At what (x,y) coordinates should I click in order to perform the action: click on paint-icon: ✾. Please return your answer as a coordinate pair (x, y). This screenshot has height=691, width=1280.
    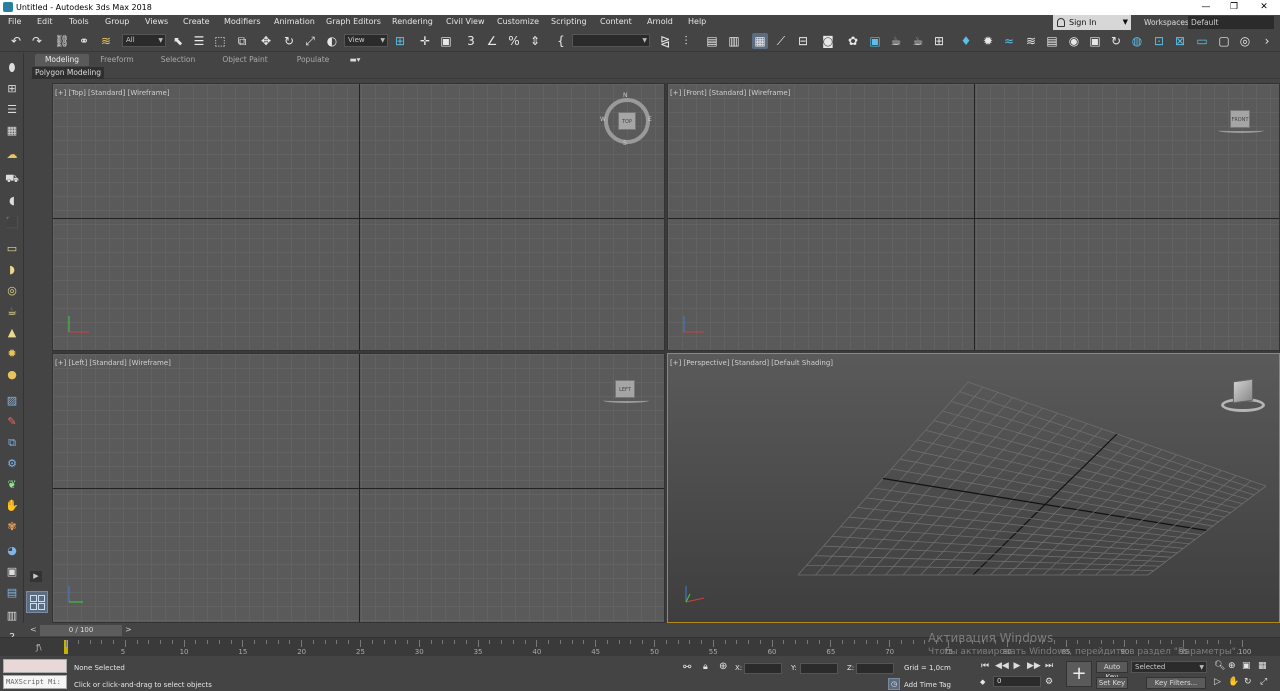
    Looking at the image, I should click on (12, 527).